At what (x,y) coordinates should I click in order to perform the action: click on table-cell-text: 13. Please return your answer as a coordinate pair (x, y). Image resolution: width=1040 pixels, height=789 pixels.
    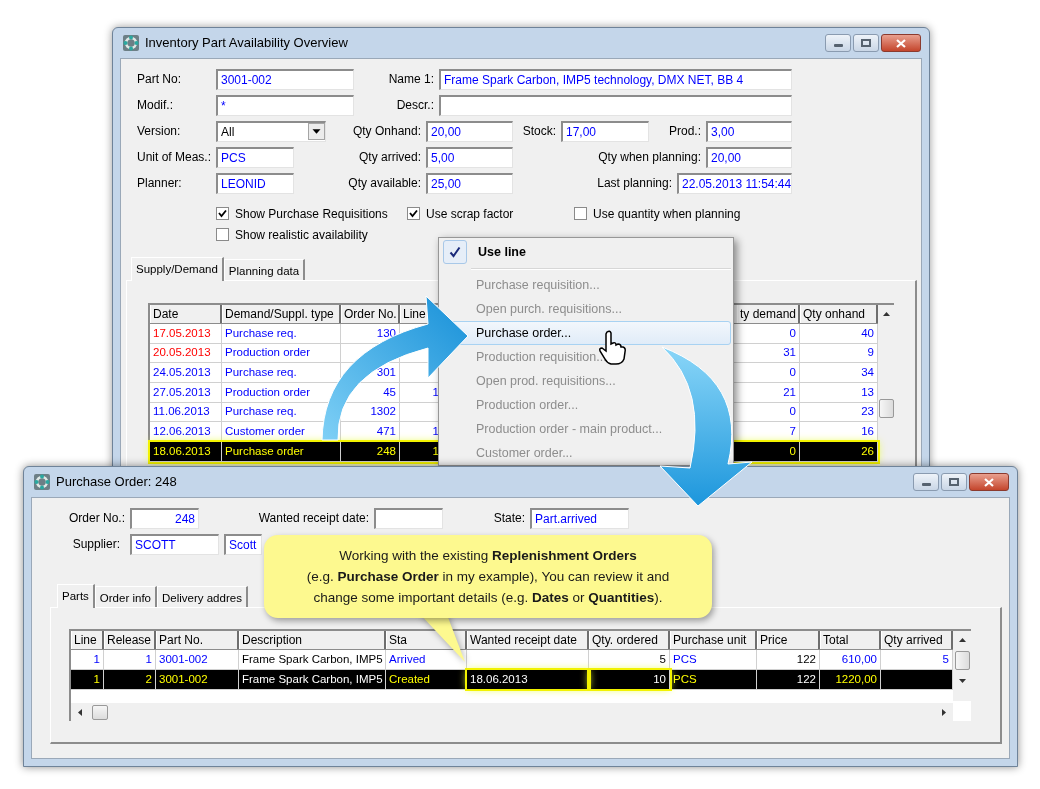
    Looking at the image, I should click on (867, 392).